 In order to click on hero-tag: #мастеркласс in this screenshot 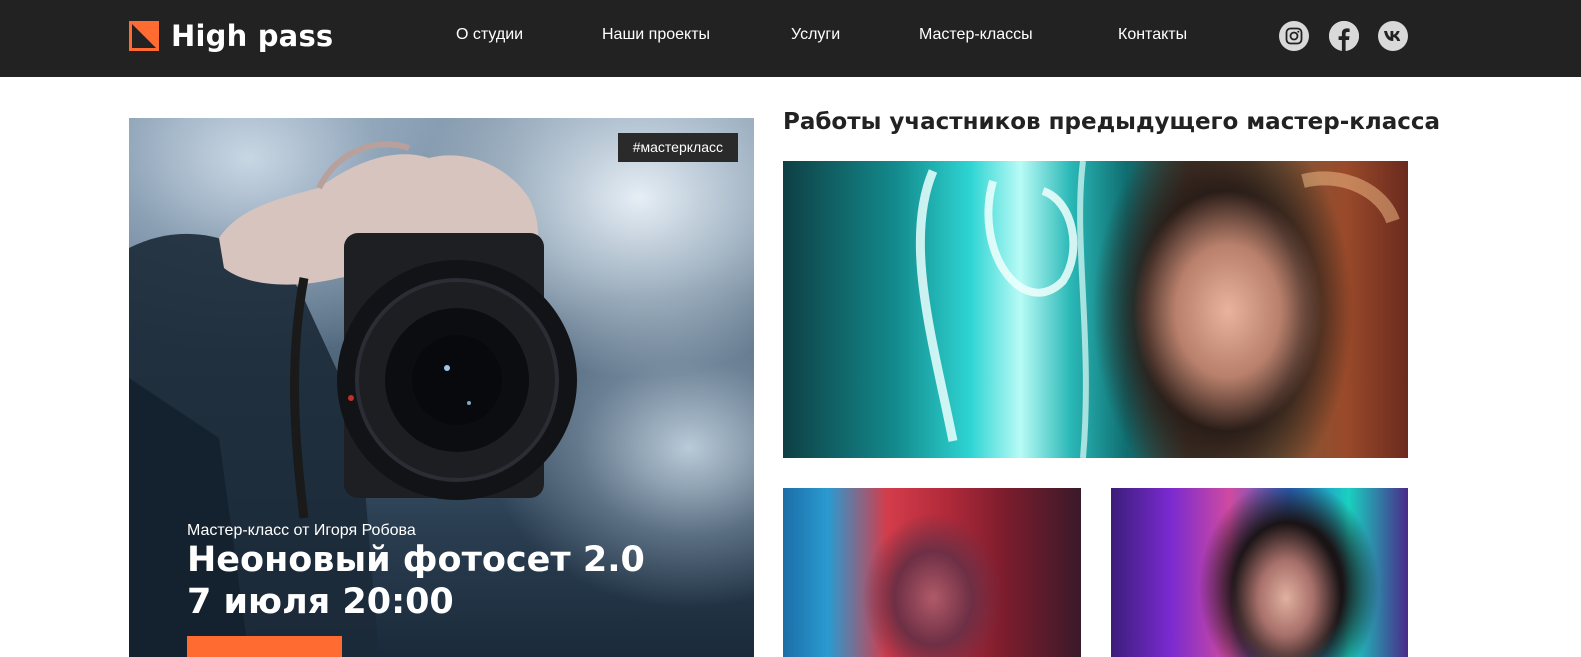, I will do `click(677, 147)`.